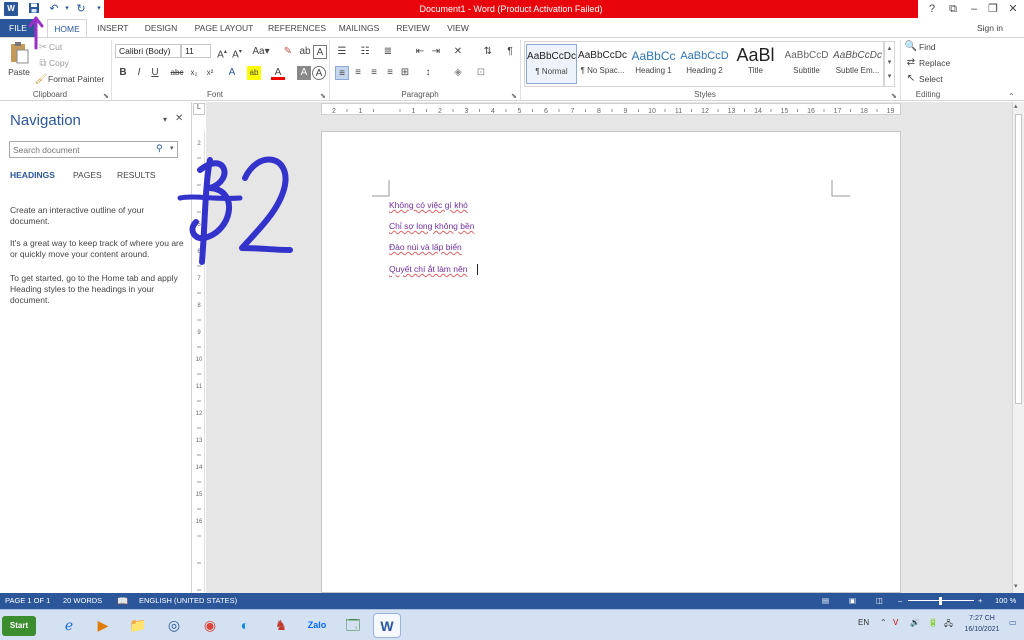  What do you see at coordinates (1018, 259) in the screenshot?
I see `scroll-thumb` at bounding box center [1018, 259].